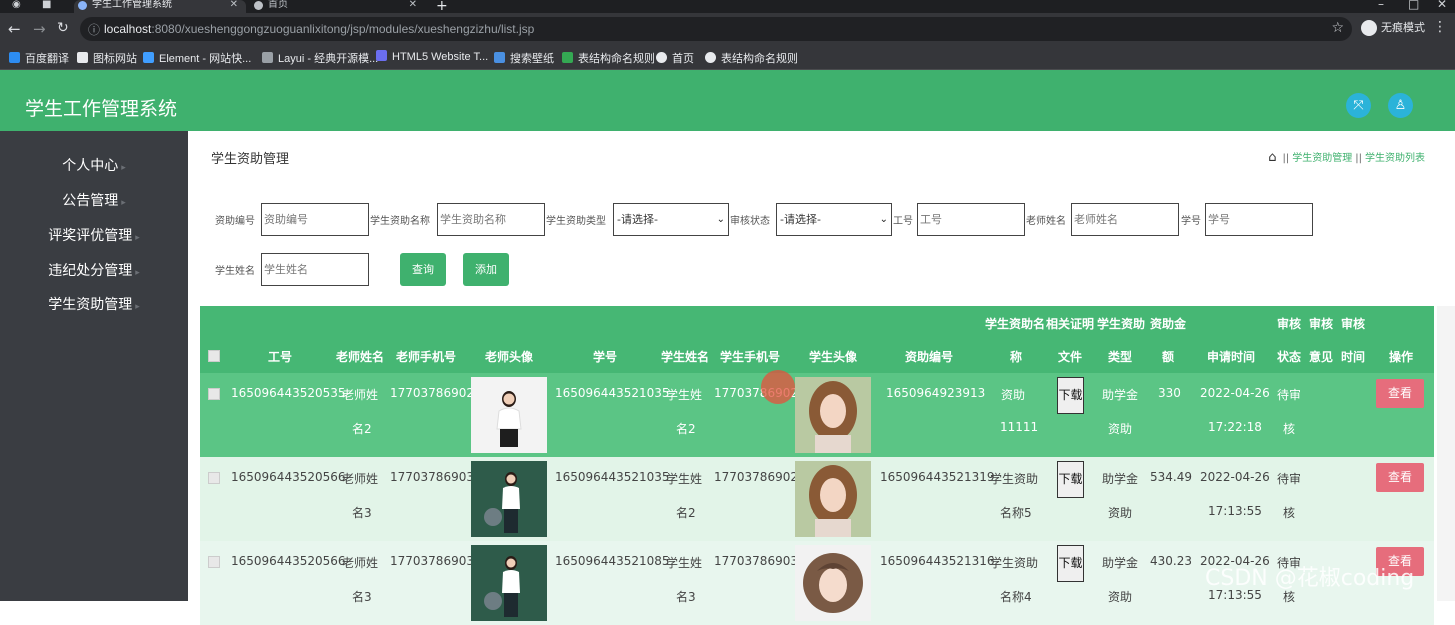 The height and width of the screenshot is (625, 1455). What do you see at coordinates (315, 269) in the screenshot?
I see `student-name-input: 学生姓名` at bounding box center [315, 269].